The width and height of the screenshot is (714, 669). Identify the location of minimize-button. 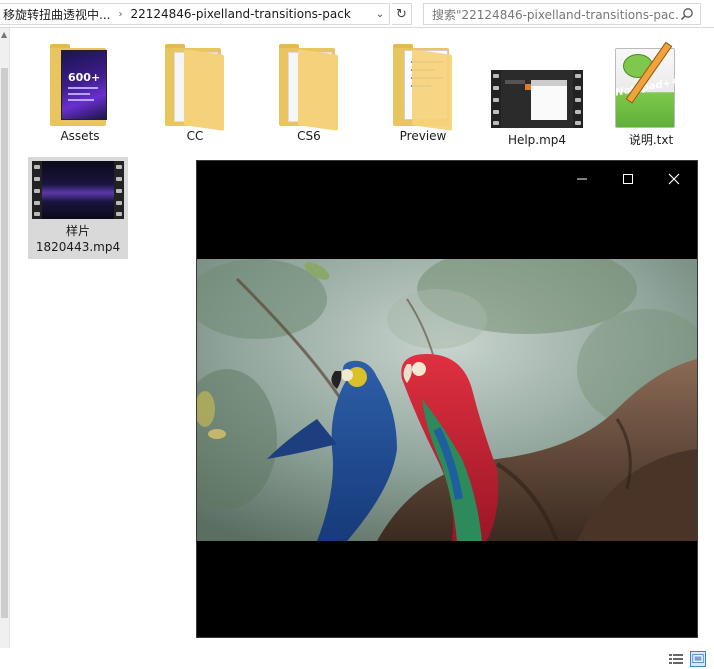
(582, 179).